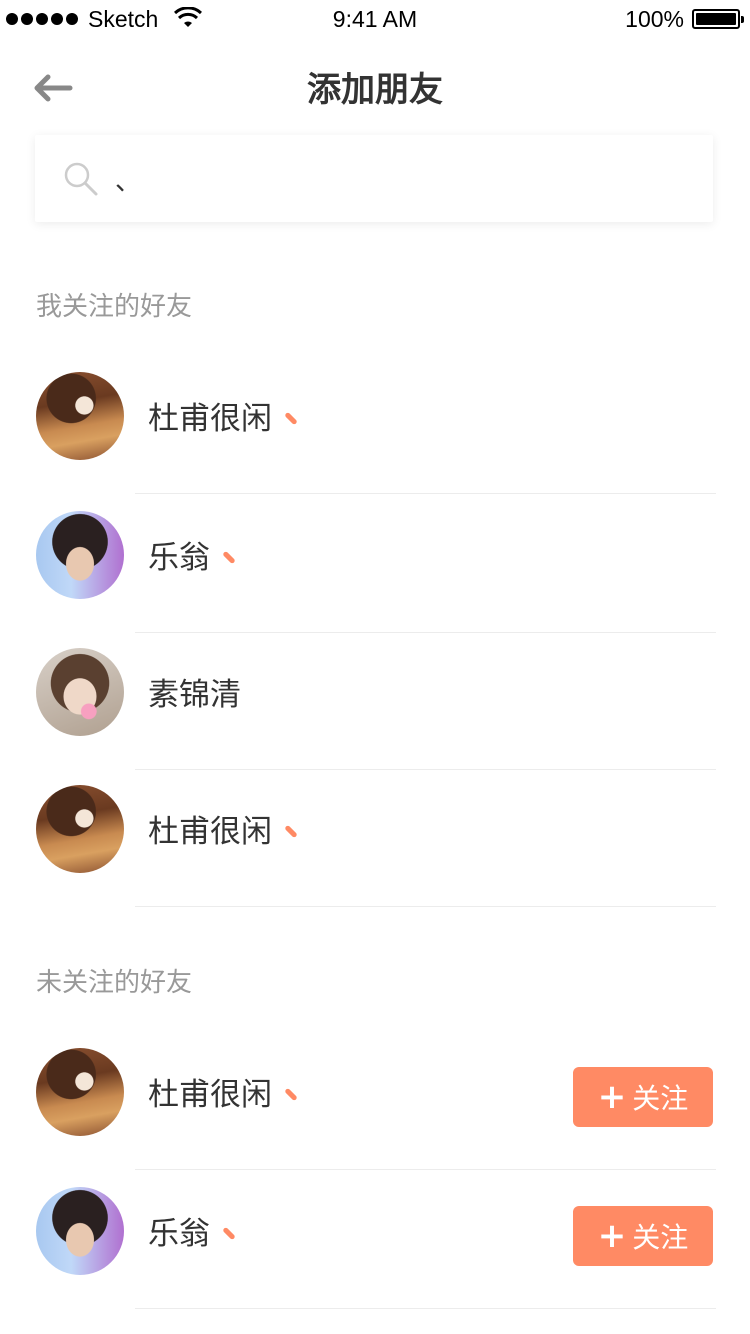  Describe the element at coordinates (375, 1240) in the screenshot. I see `friend-row: 乐翁 + 关注` at that location.